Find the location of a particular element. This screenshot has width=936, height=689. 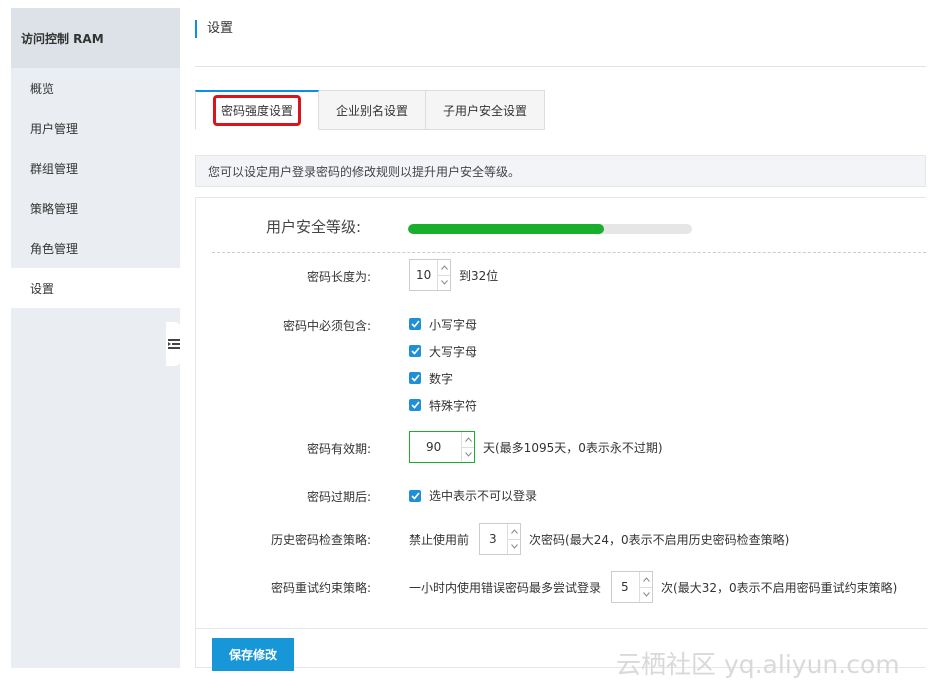

history-row: 禁止使用前 3 次密码(最大24，0表示不启用历史密码检查策略) is located at coordinates (599, 539).